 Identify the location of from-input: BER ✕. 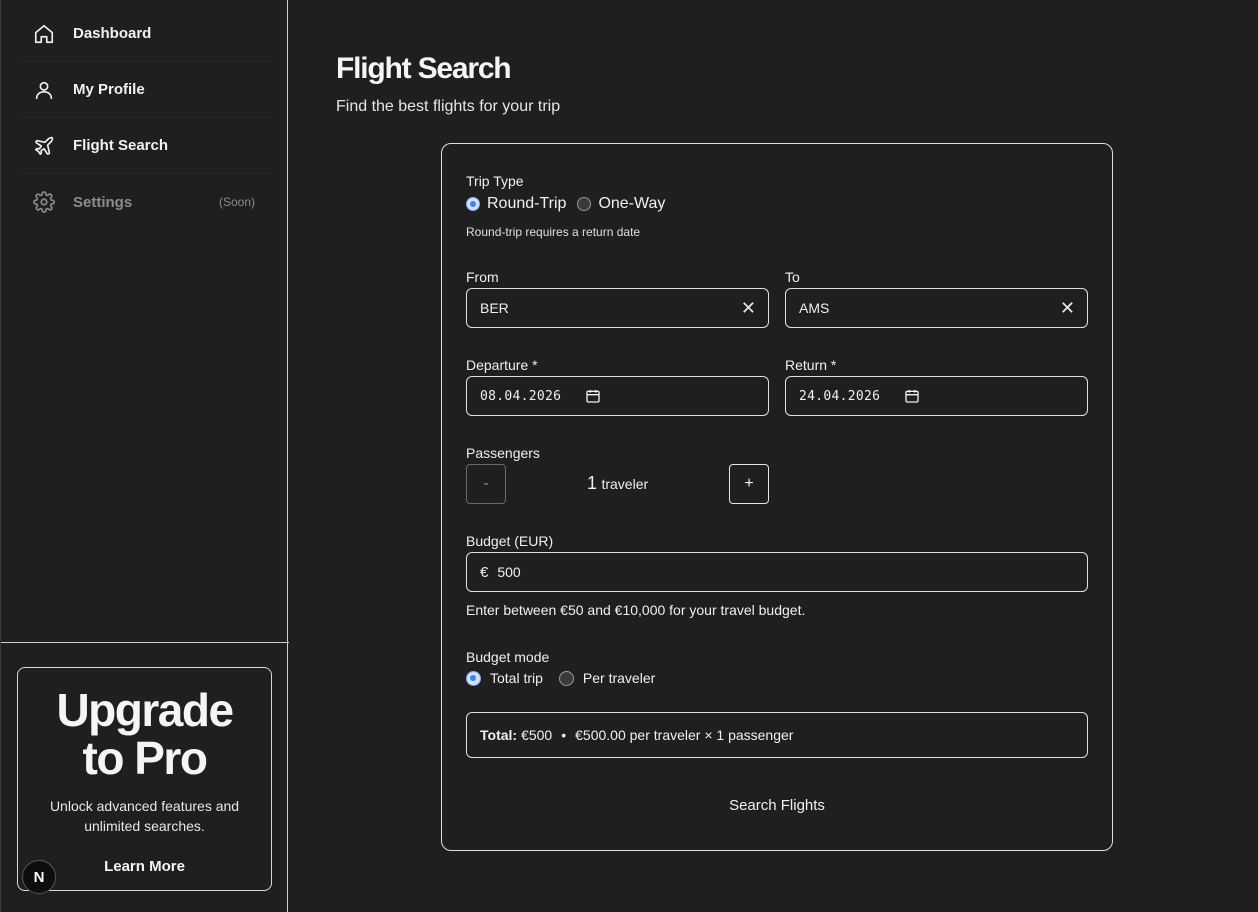
(617, 308).